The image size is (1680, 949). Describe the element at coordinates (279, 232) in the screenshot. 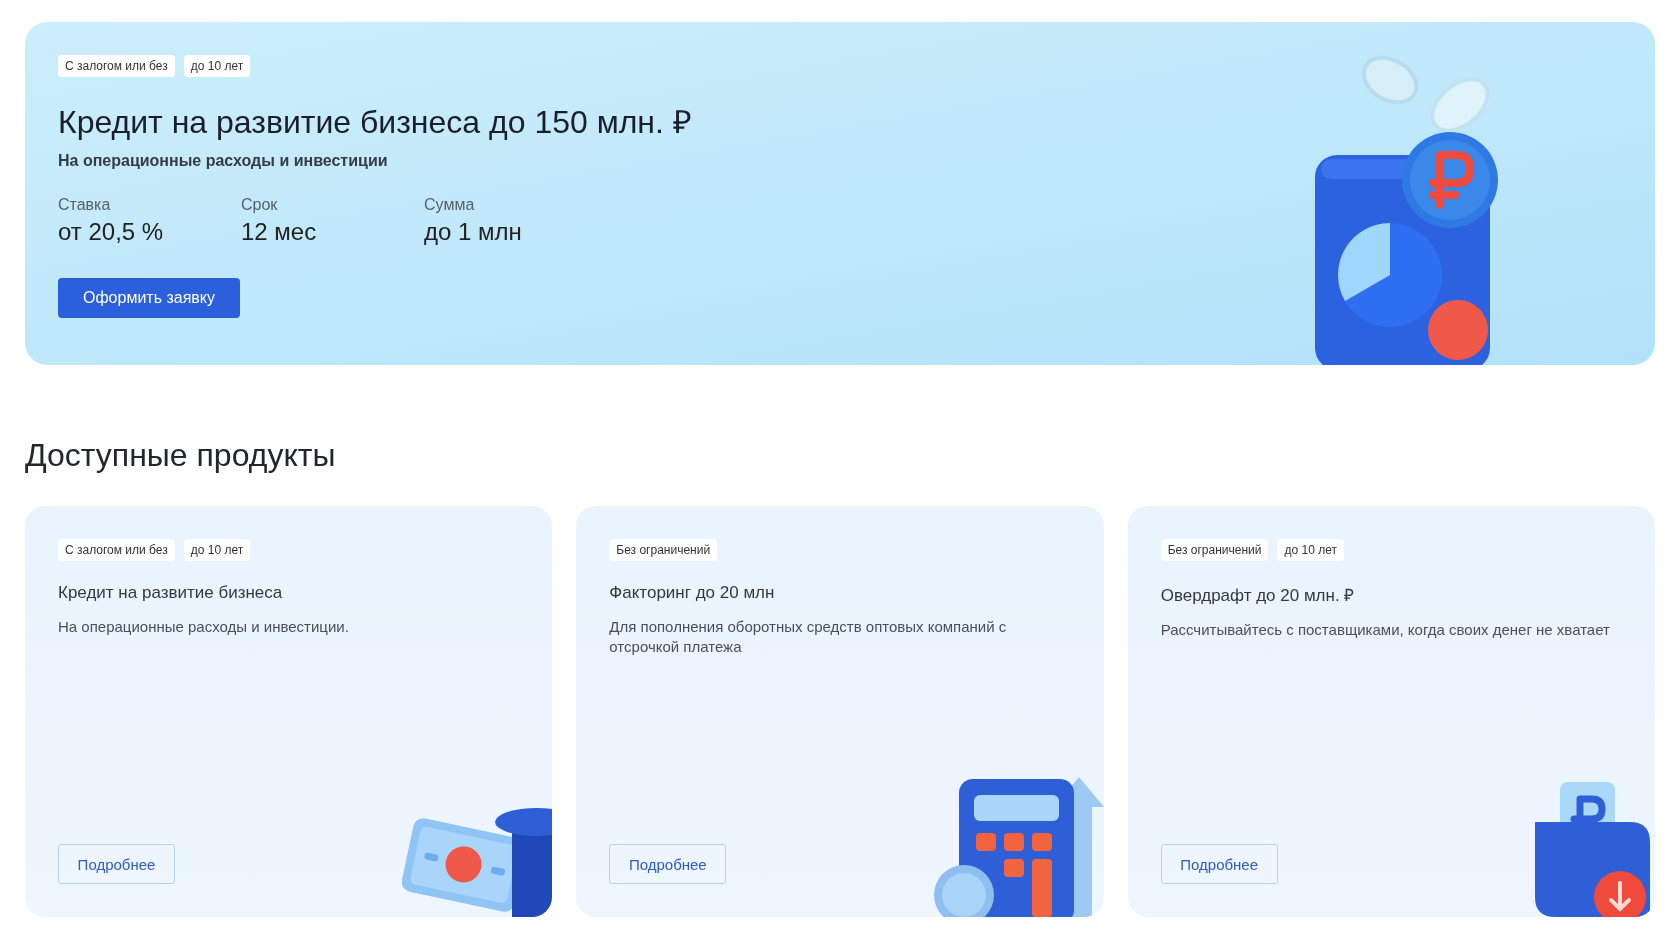

I see `stat-value: 12 мес` at that location.